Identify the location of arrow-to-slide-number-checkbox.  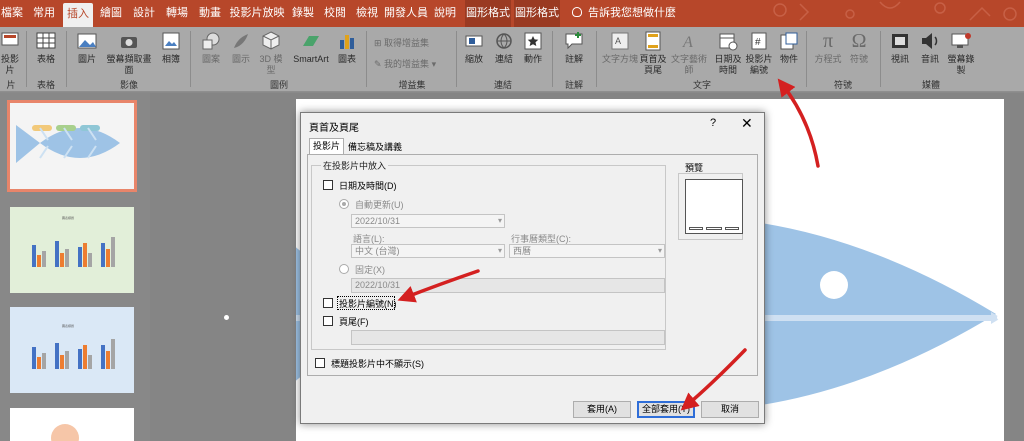
(438, 286).